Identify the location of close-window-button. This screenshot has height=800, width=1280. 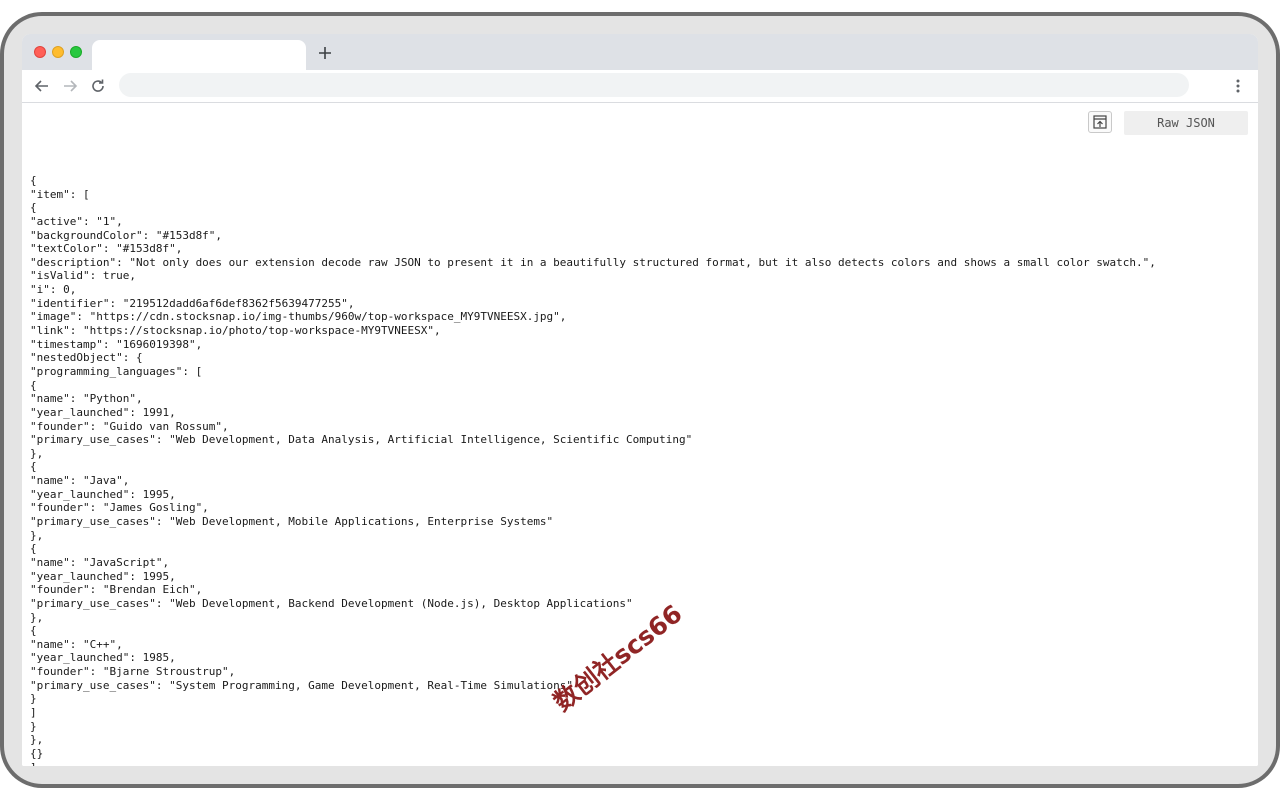
(40, 52).